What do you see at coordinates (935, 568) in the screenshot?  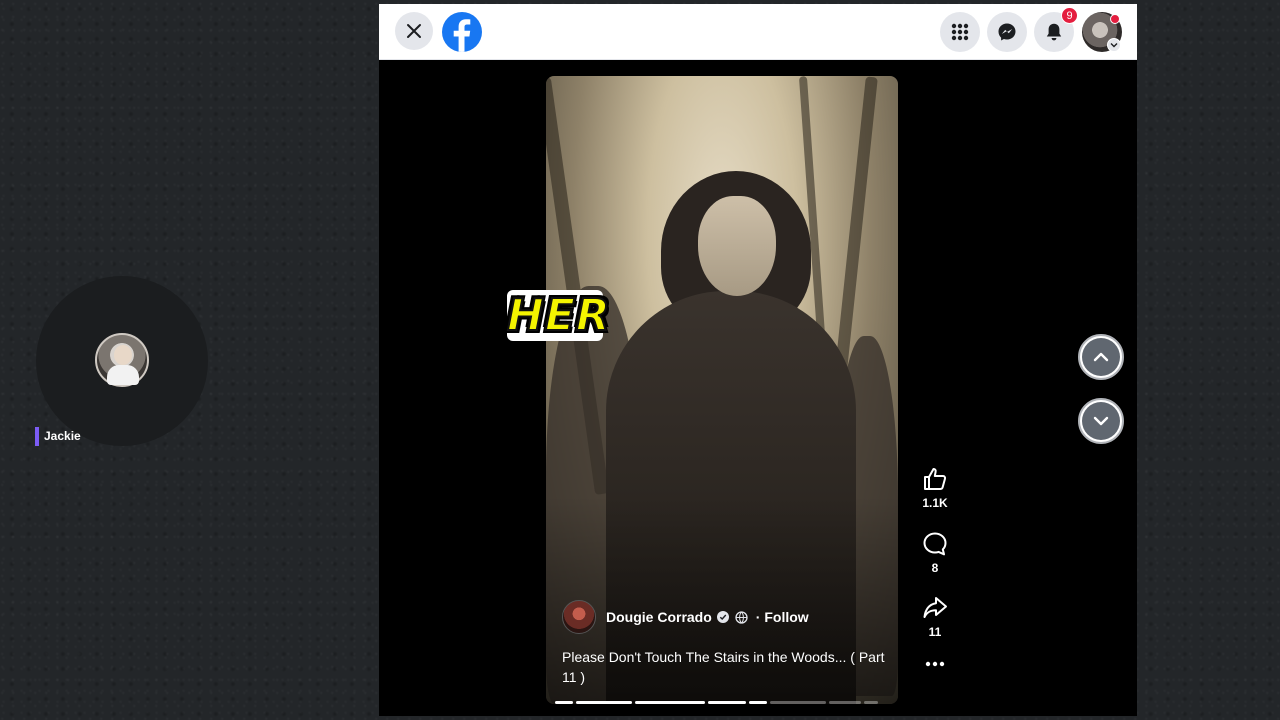 I see `comment-count: 8` at bounding box center [935, 568].